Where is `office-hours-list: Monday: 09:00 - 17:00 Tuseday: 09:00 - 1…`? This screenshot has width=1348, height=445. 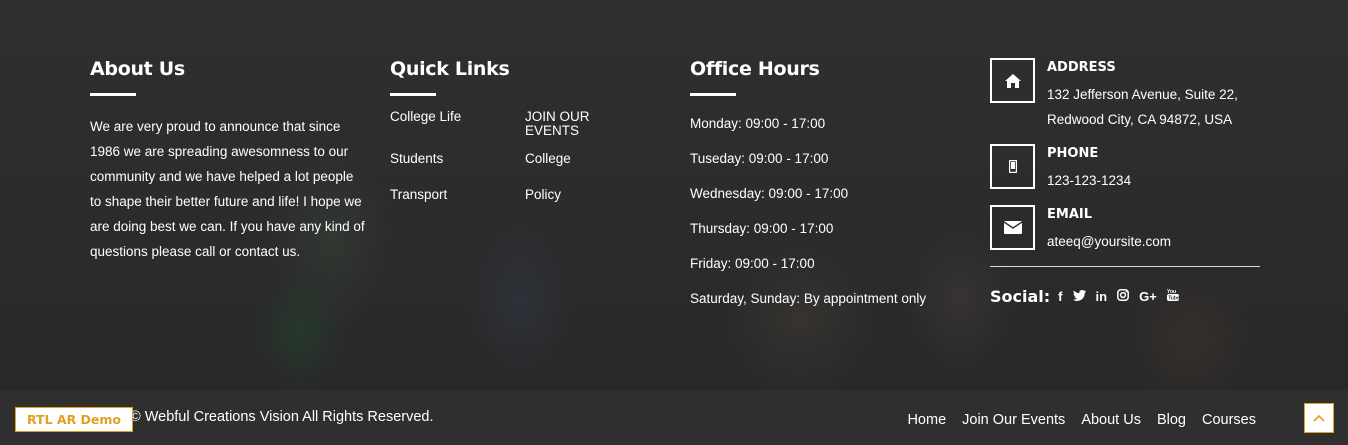
office-hours-list: Monday: 09:00 - 17:00 Tuseday: 09:00 - 1… is located at coordinates (830, 211).